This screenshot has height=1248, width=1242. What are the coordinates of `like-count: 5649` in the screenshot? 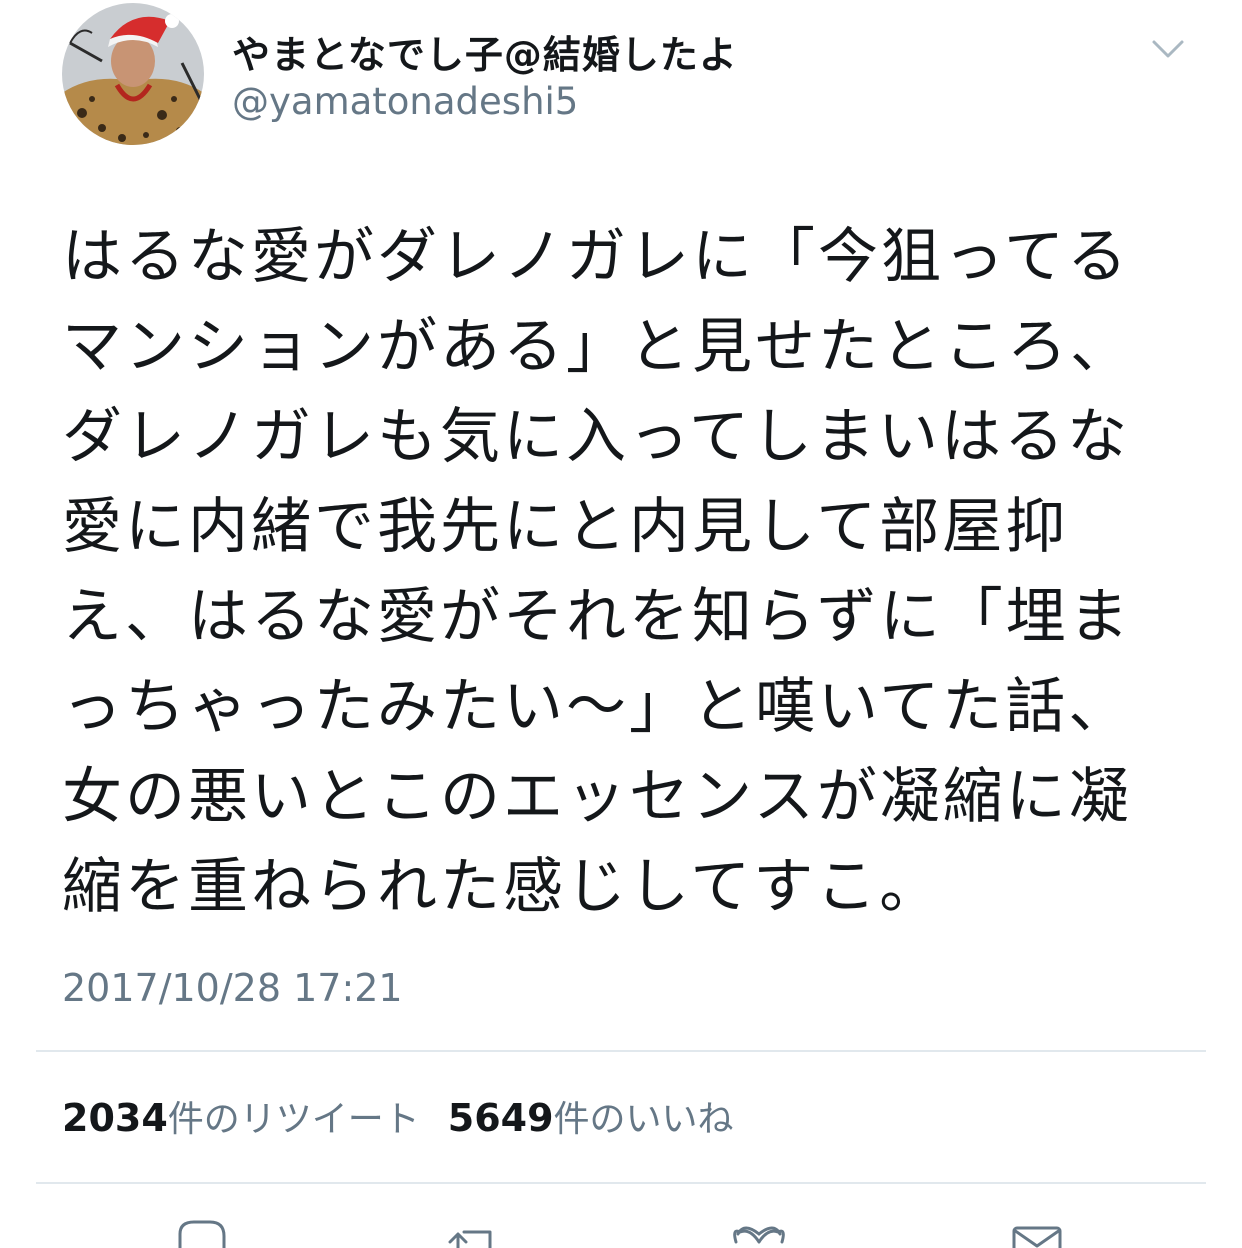 It's located at (500, 1118).